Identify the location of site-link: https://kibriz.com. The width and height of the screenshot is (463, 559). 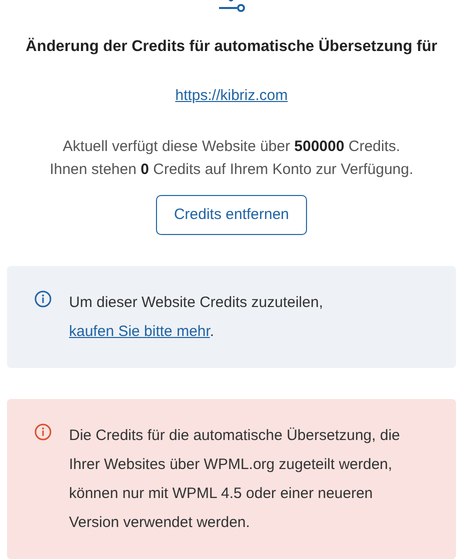
(231, 96).